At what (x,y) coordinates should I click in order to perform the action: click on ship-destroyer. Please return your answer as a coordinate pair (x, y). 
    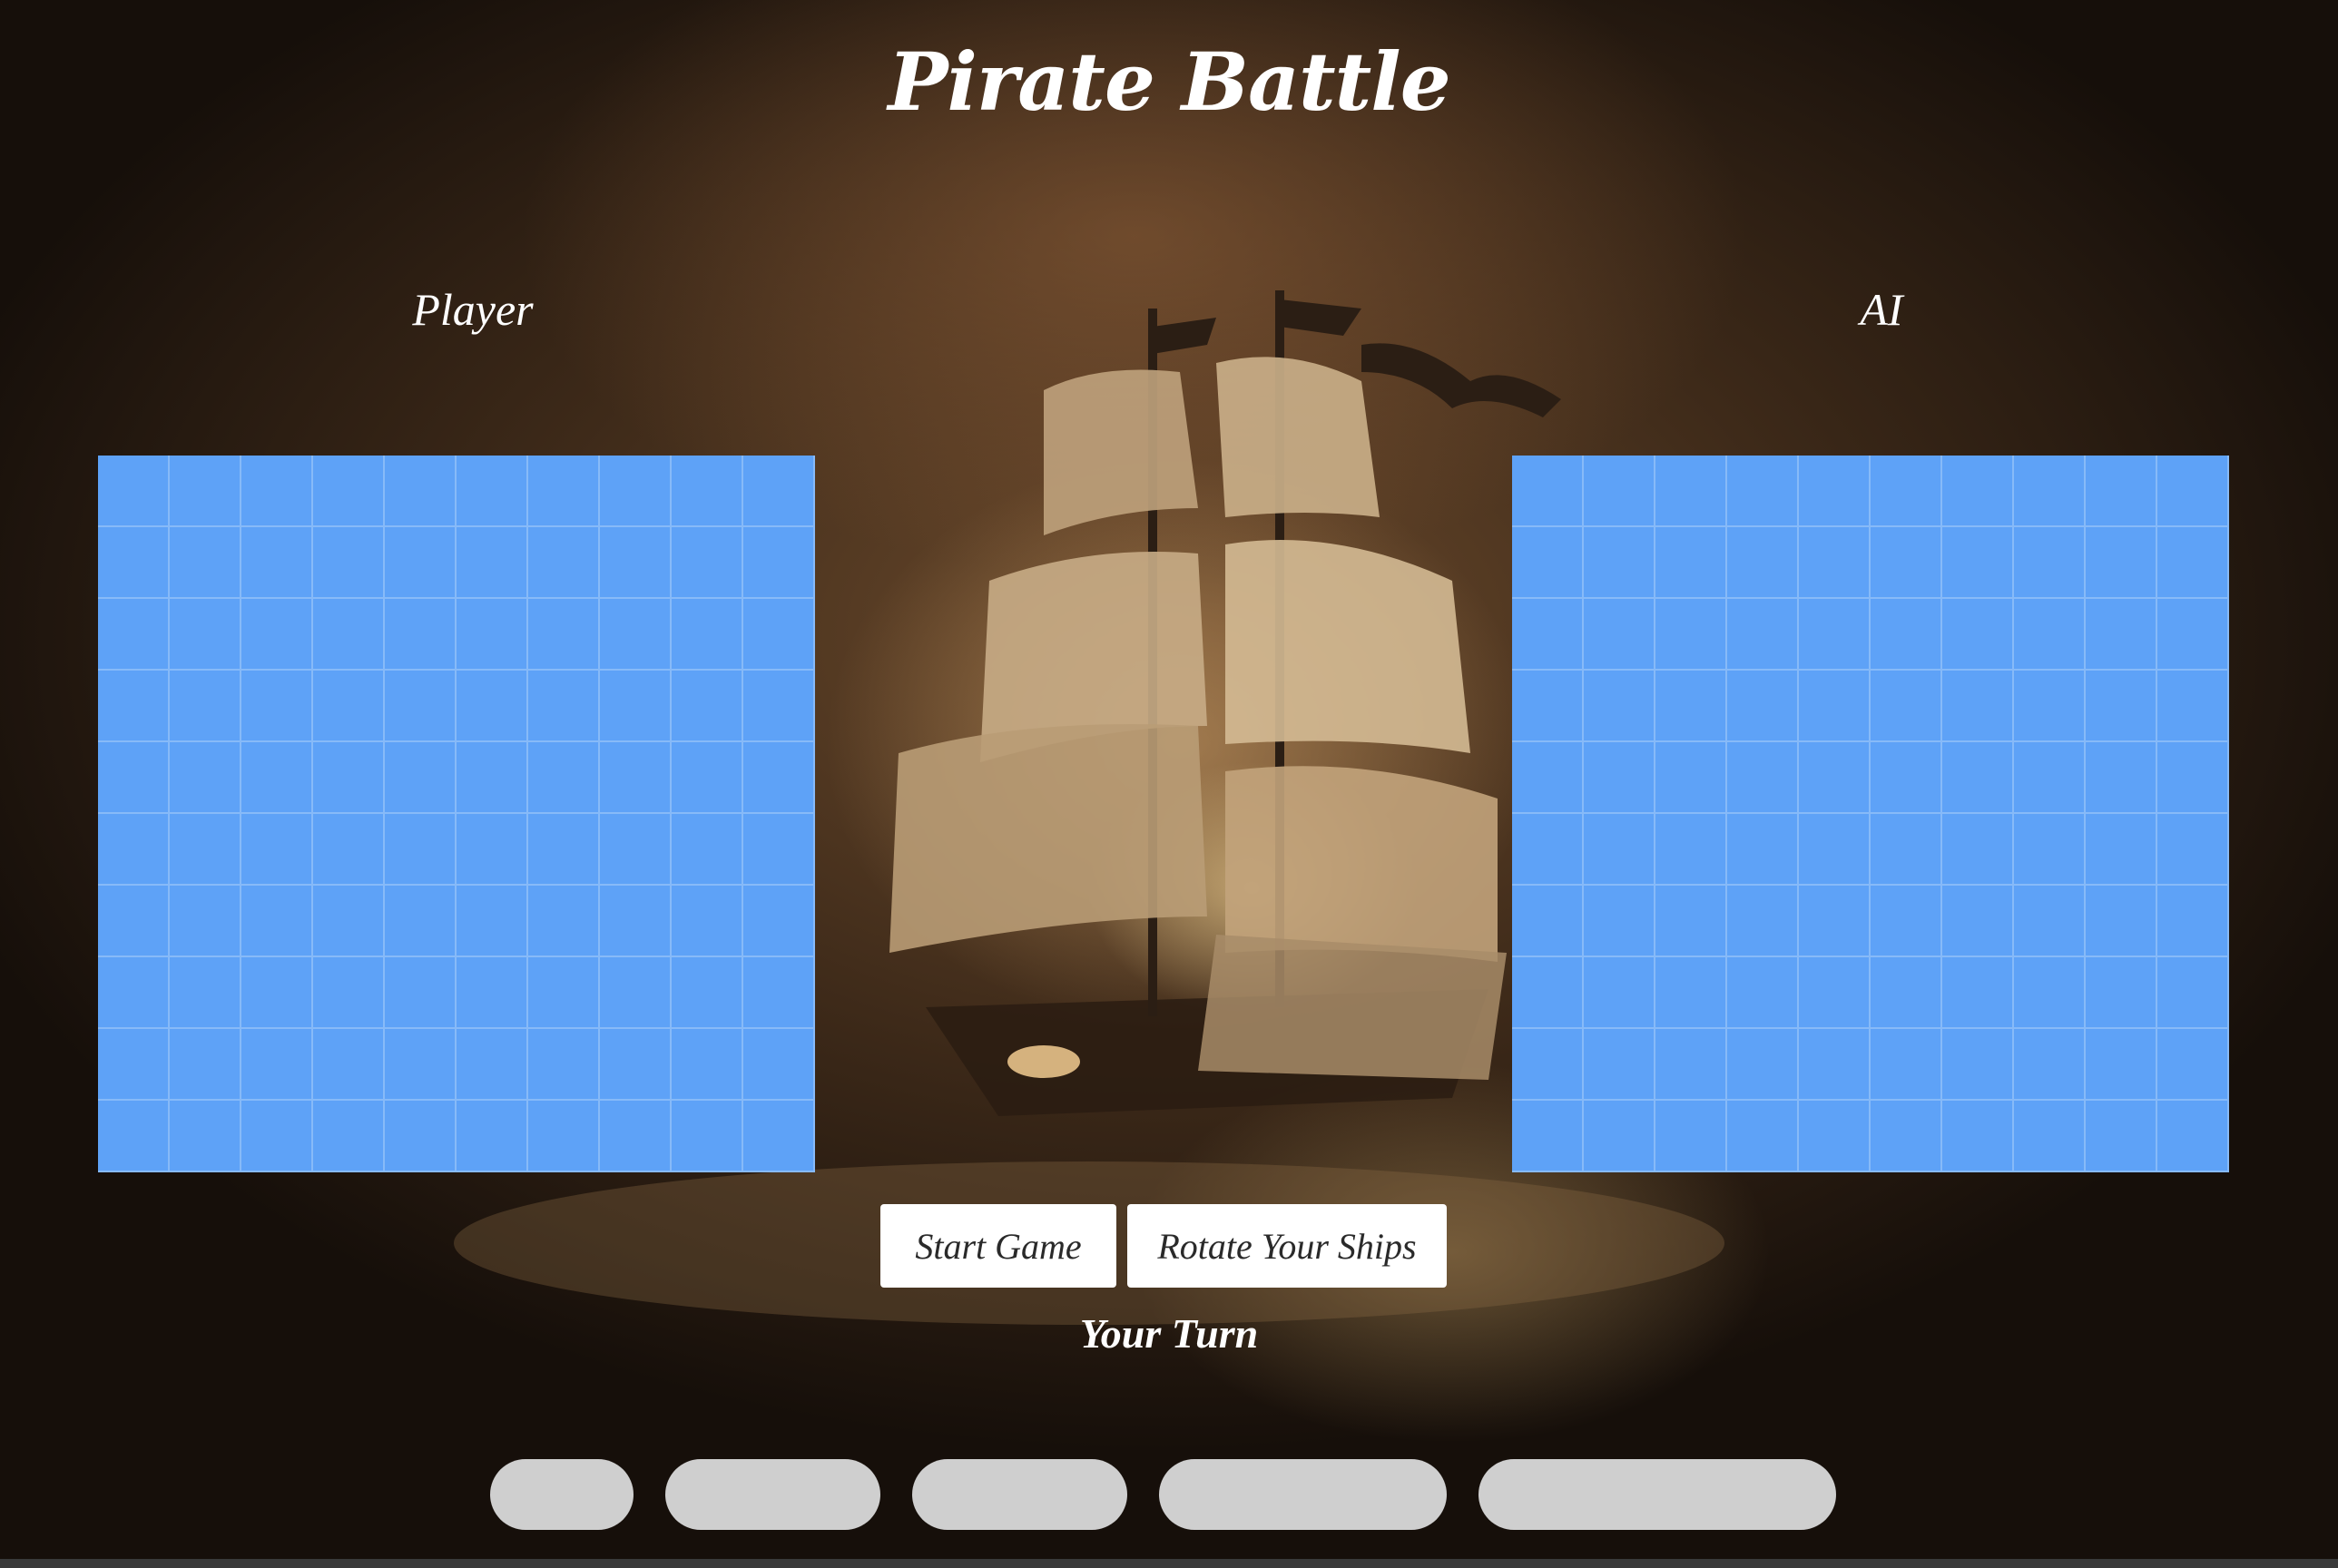
    Looking at the image, I should click on (562, 1494).